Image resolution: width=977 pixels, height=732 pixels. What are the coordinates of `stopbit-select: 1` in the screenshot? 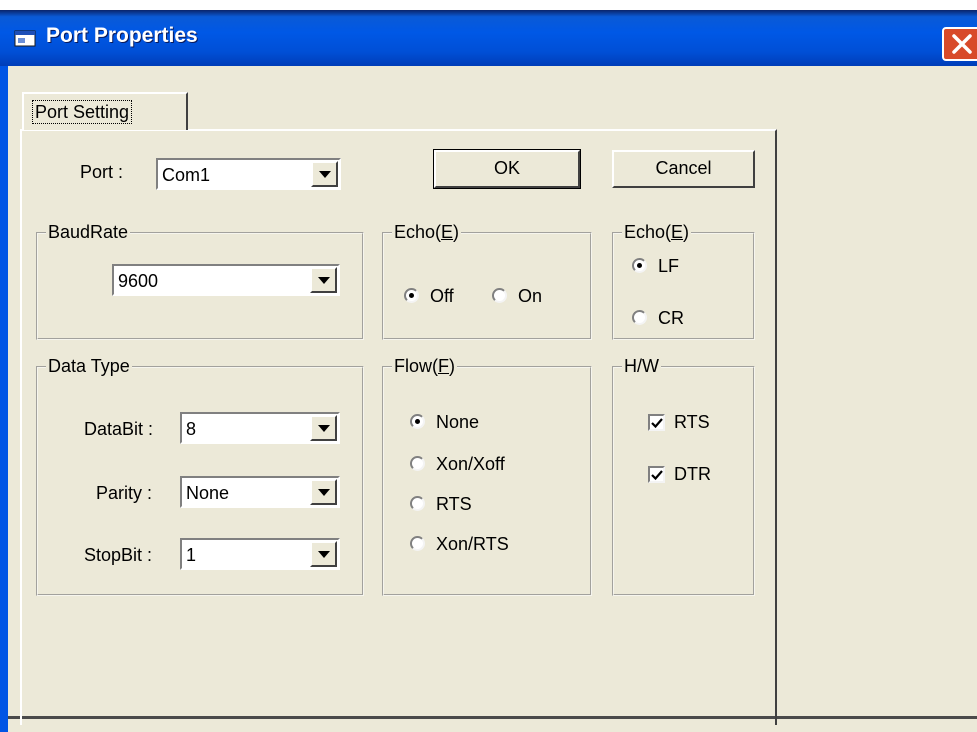 It's located at (260, 554).